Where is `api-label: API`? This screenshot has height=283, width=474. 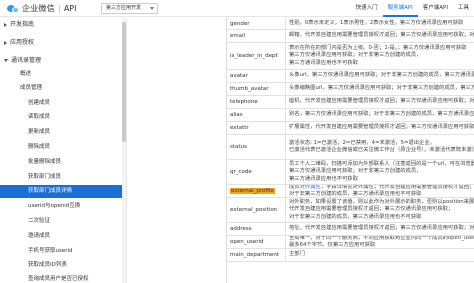 api-label: API is located at coordinates (70, 8).